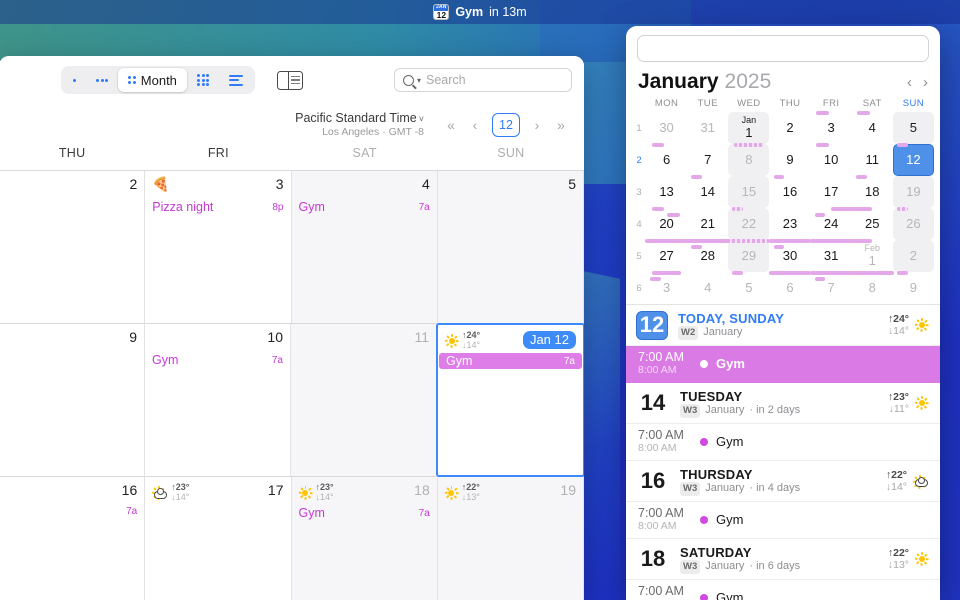  I want to click on calendar-event: 7a, so click(72, 511).